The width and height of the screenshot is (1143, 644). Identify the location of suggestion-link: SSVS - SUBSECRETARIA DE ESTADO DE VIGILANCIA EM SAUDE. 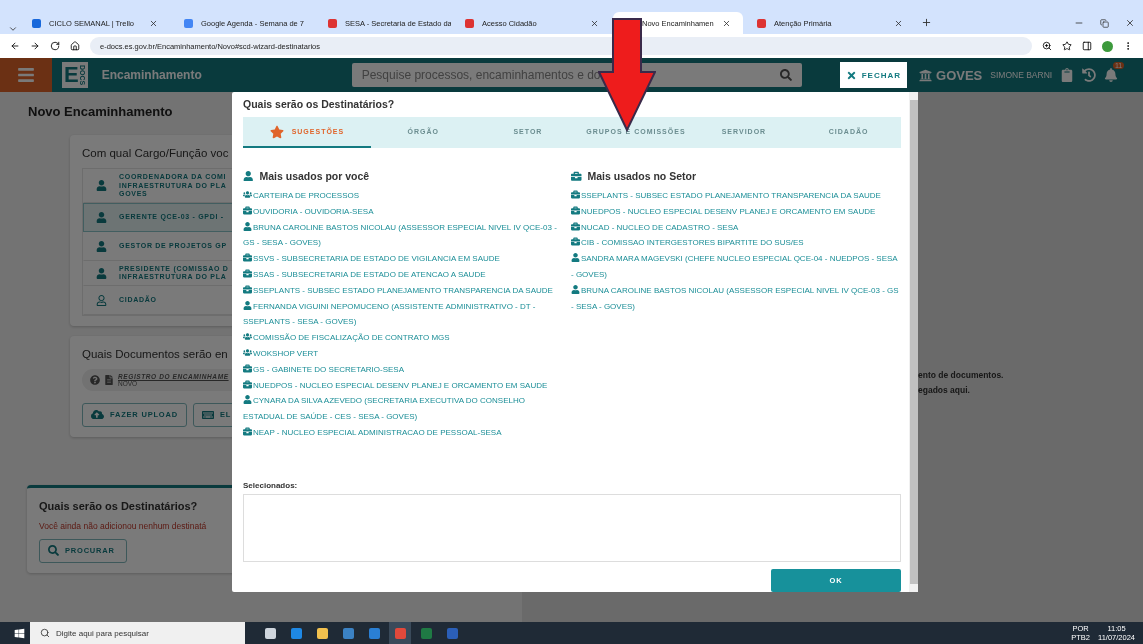
(401, 259).